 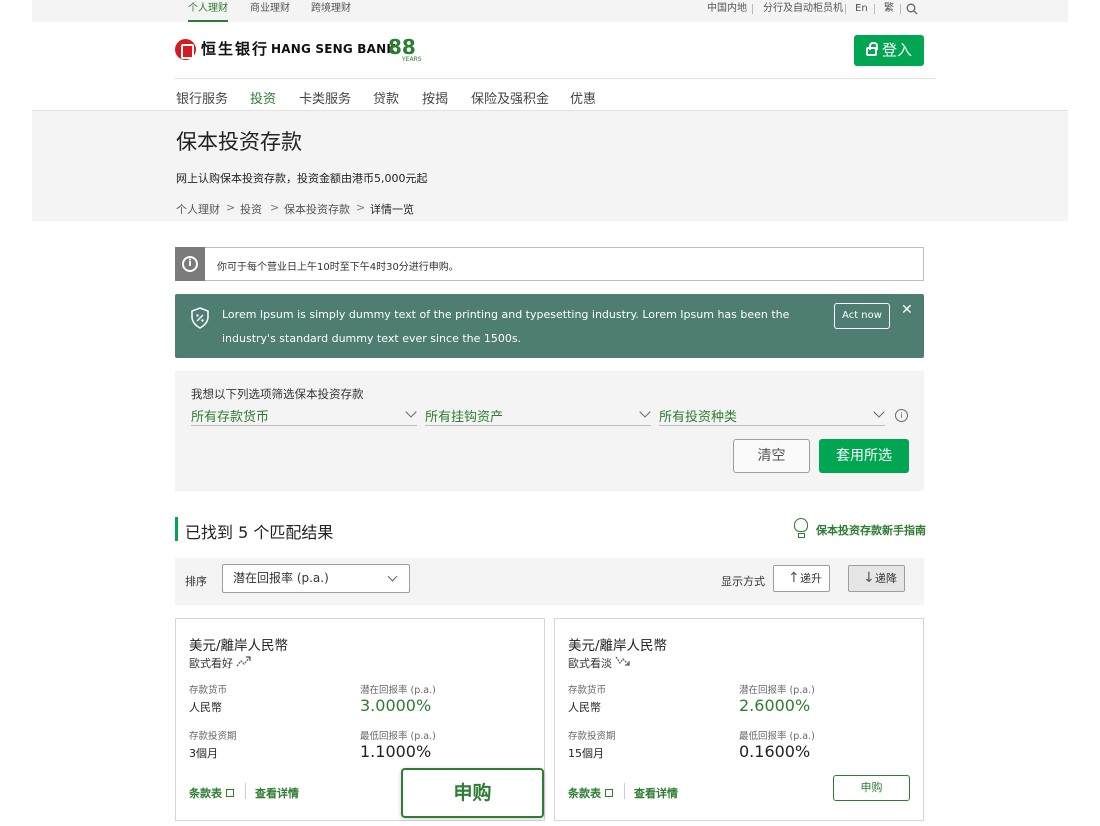 I want to click on nav-banking: 银行服务, so click(x=202, y=97).